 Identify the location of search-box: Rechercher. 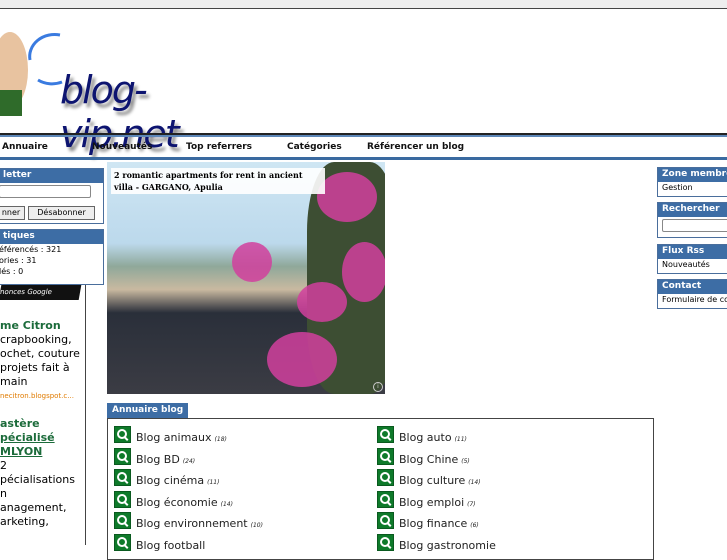
(692, 220).